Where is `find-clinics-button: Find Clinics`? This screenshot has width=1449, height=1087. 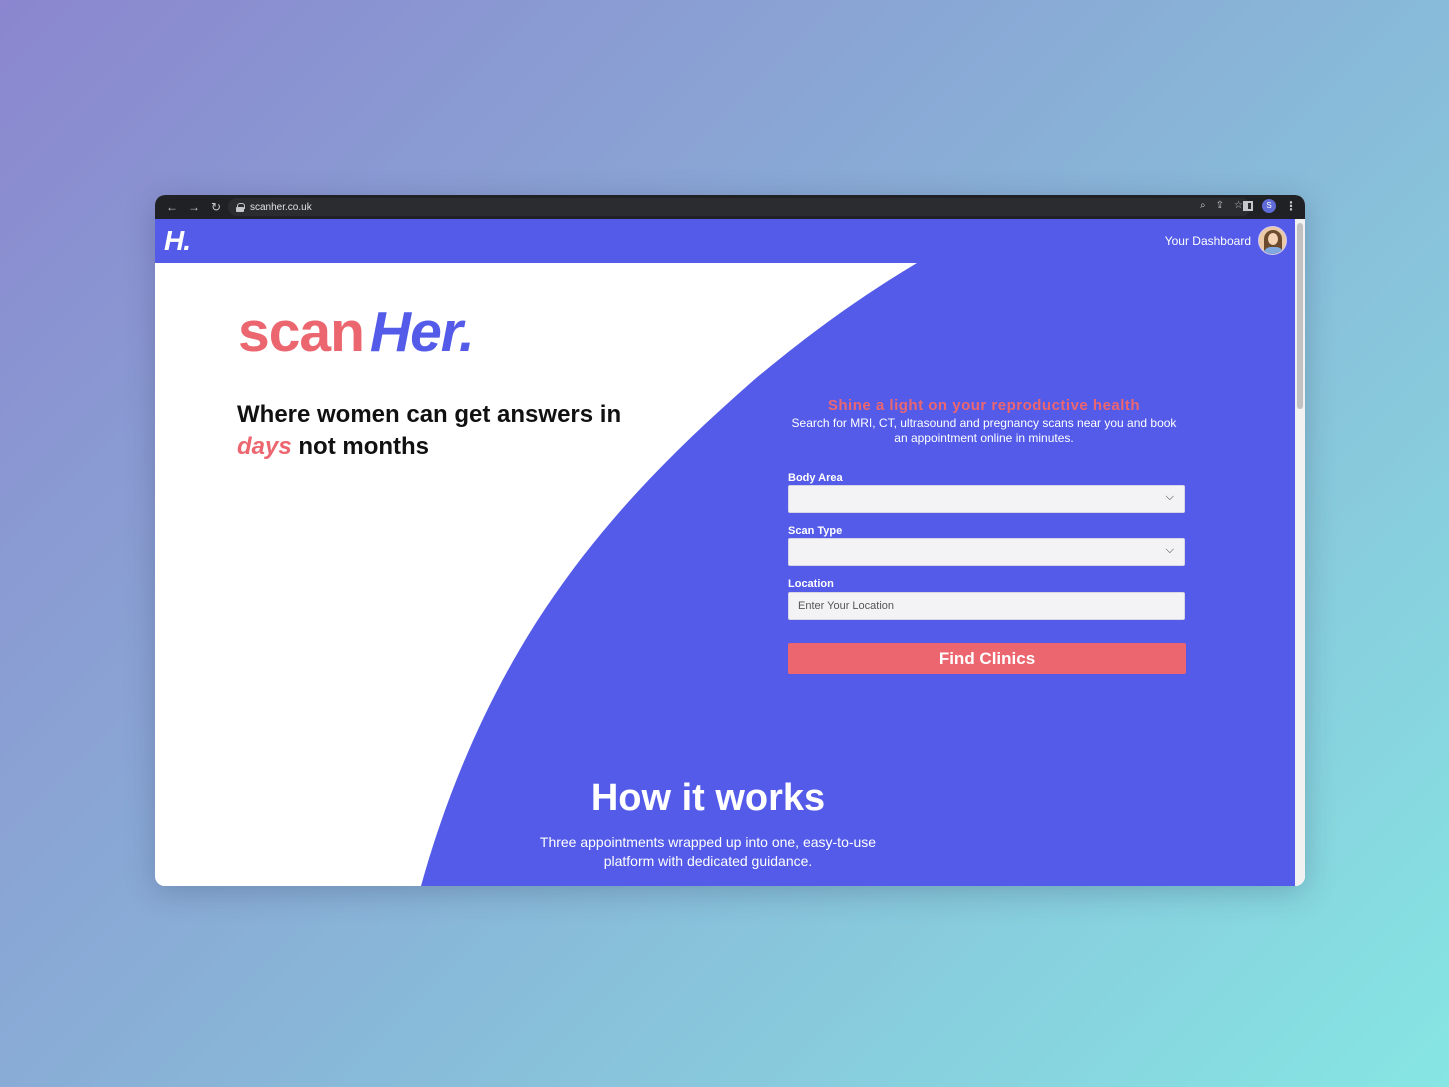 find-clinics-button: Find Clinics is located at coordinates (987, 658).